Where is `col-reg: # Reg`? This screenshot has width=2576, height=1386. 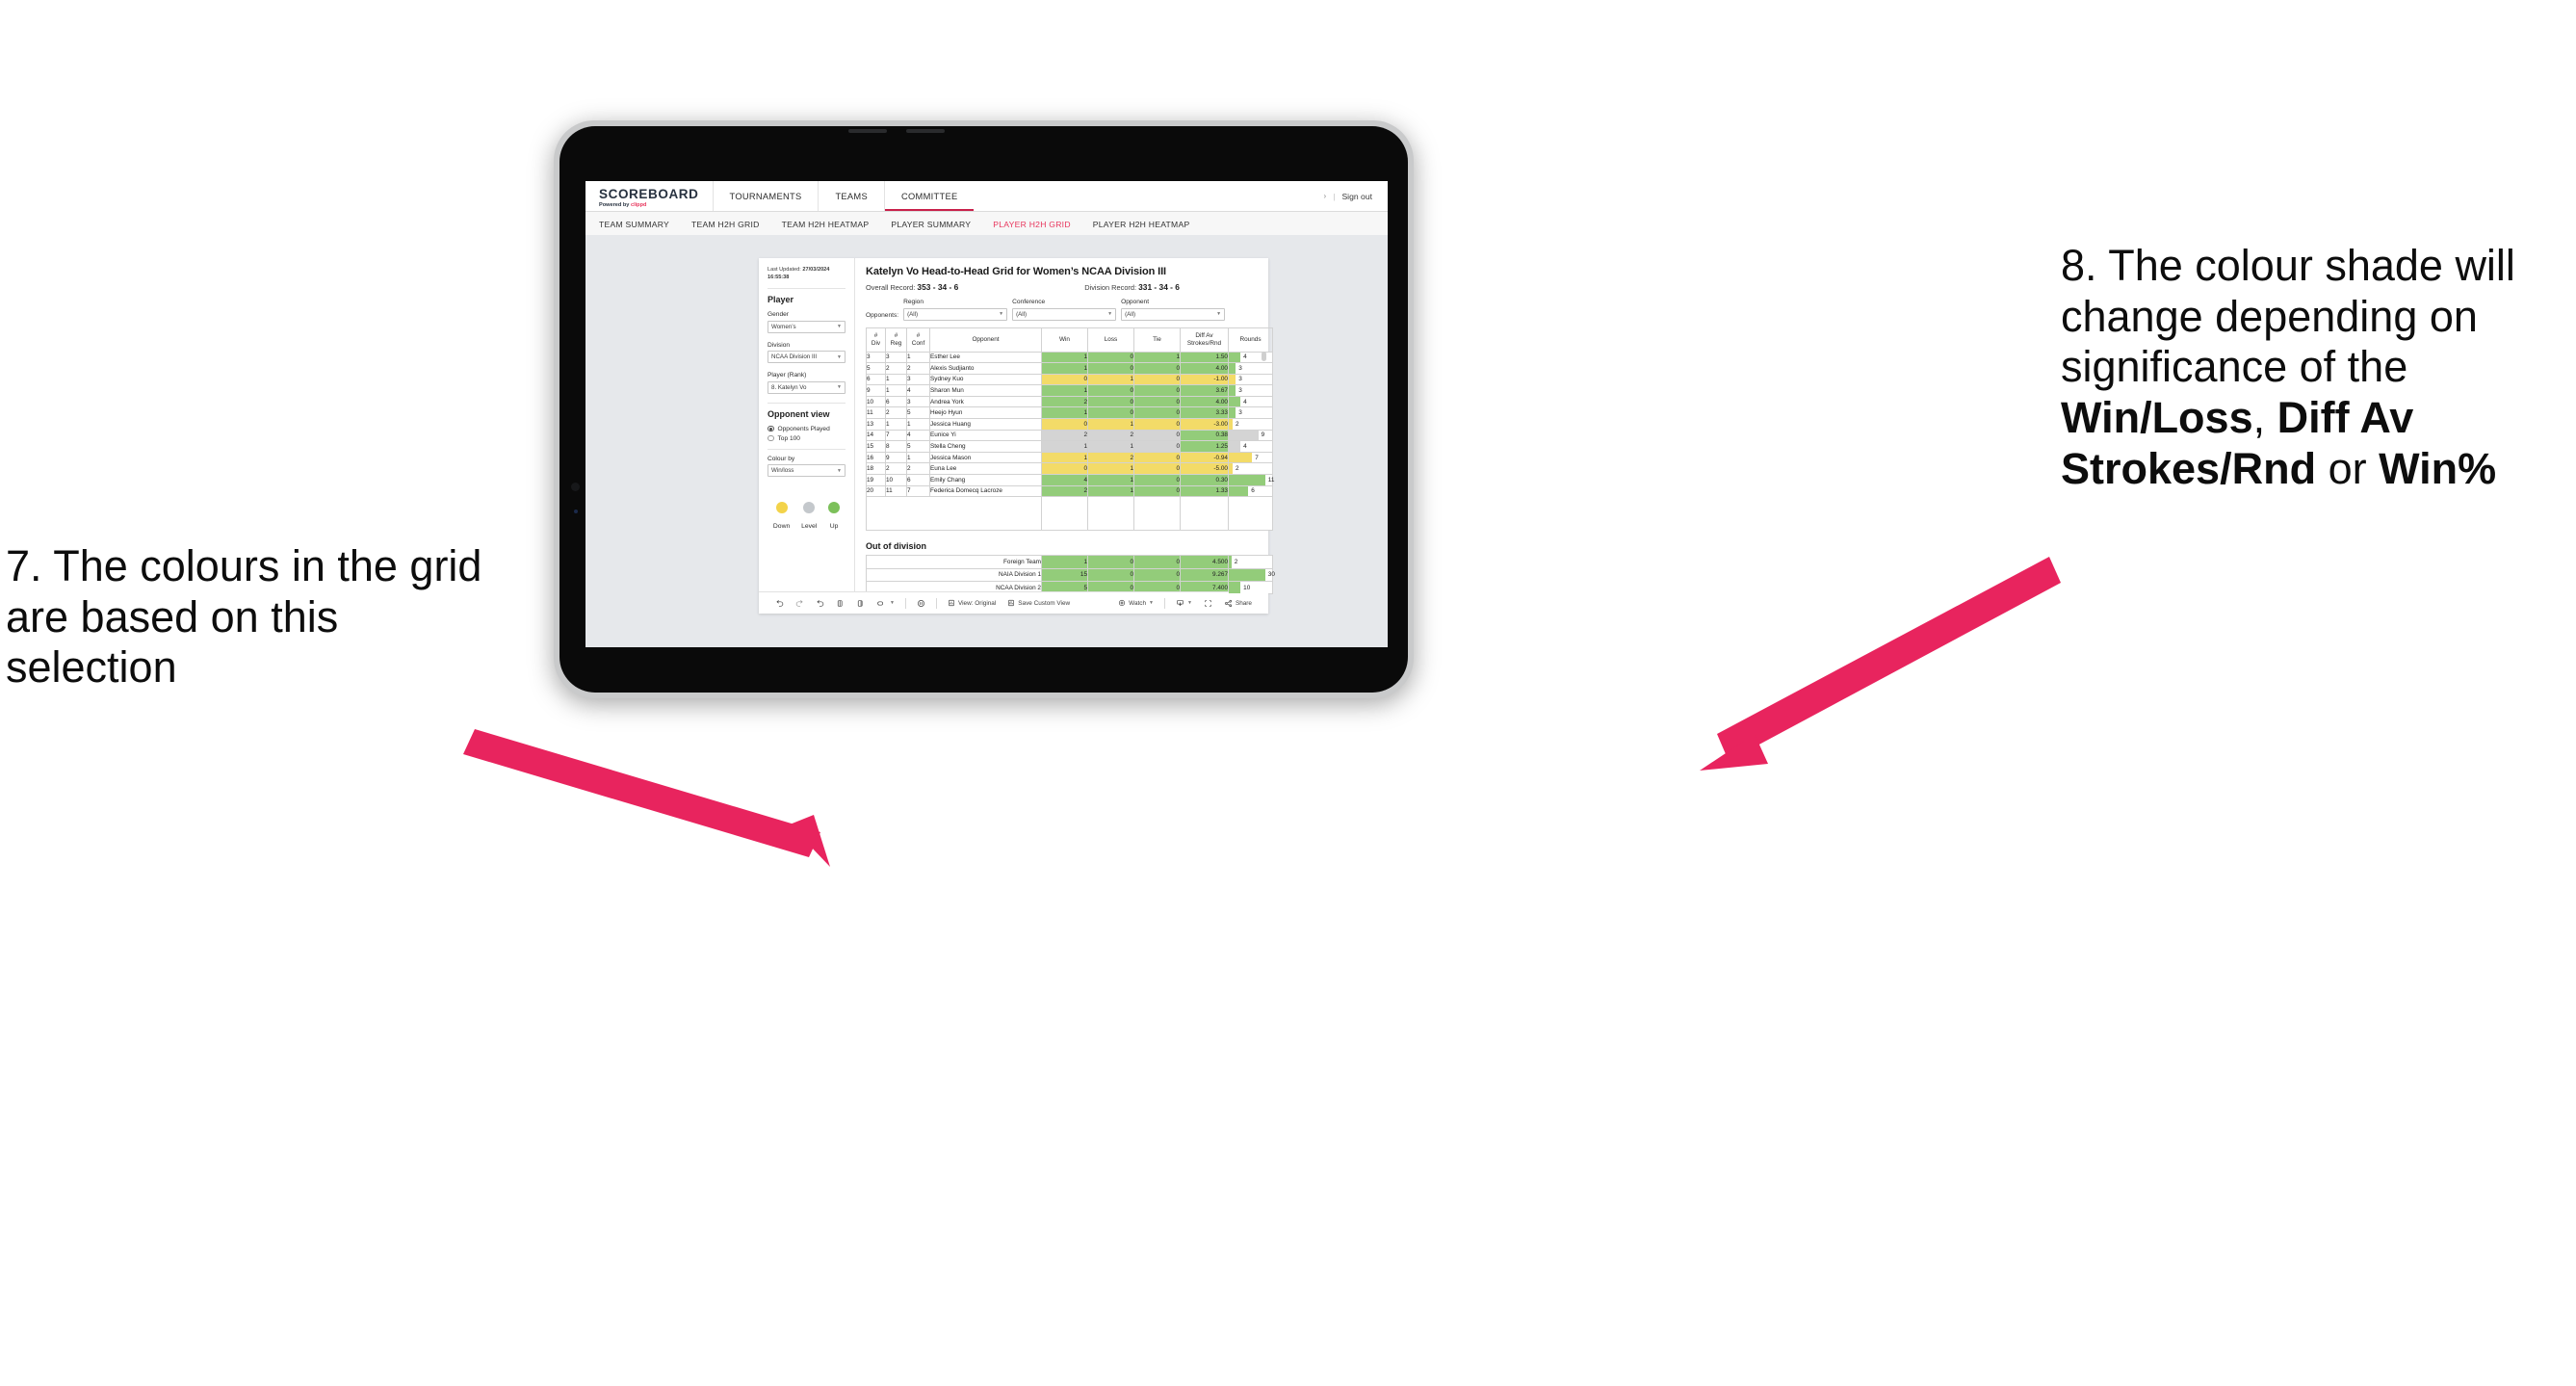
col-reg: # Reg is located at coordinates (896, 340).